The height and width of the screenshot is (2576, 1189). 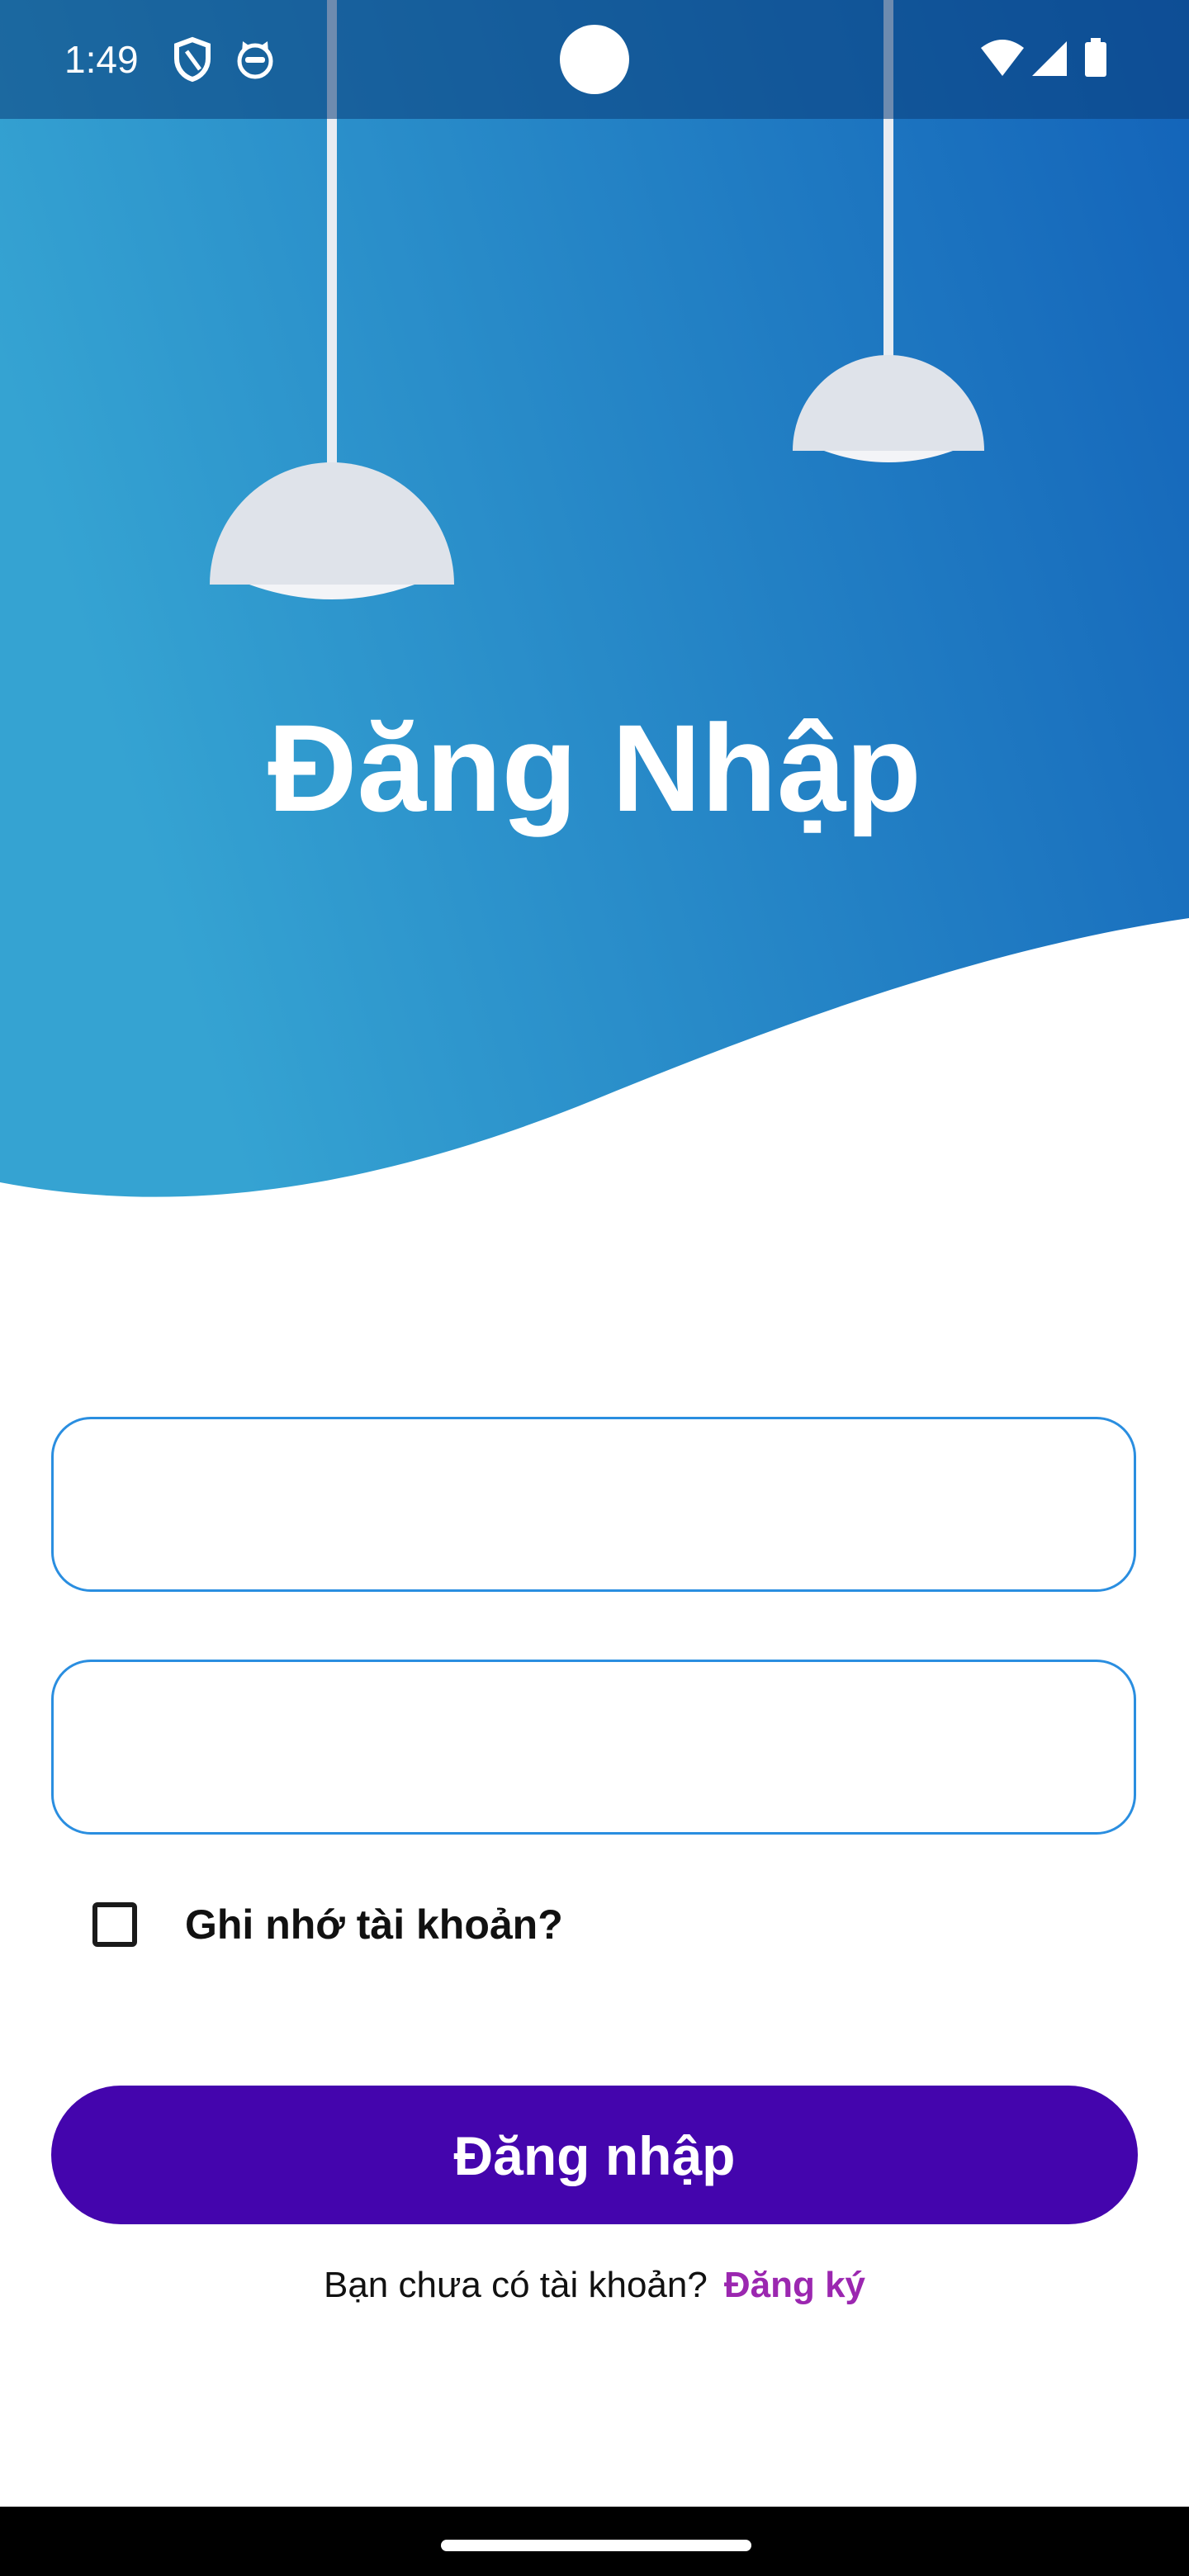 I want to click on cat-icon, so click(x=255, y=60).